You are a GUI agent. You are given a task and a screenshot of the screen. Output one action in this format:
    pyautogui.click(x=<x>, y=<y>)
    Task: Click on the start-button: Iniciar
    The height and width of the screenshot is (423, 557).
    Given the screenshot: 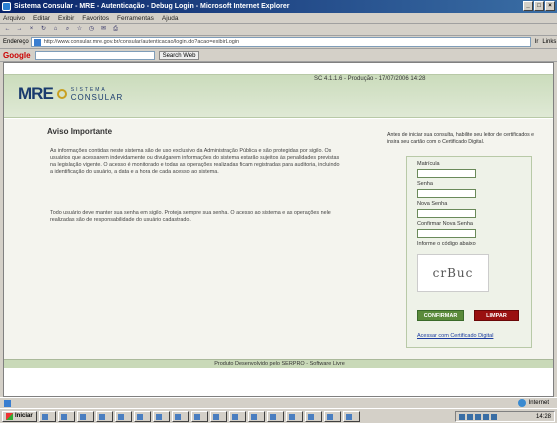 What is the action you would take?
    pyautogui.click(x=19, y=416)
    